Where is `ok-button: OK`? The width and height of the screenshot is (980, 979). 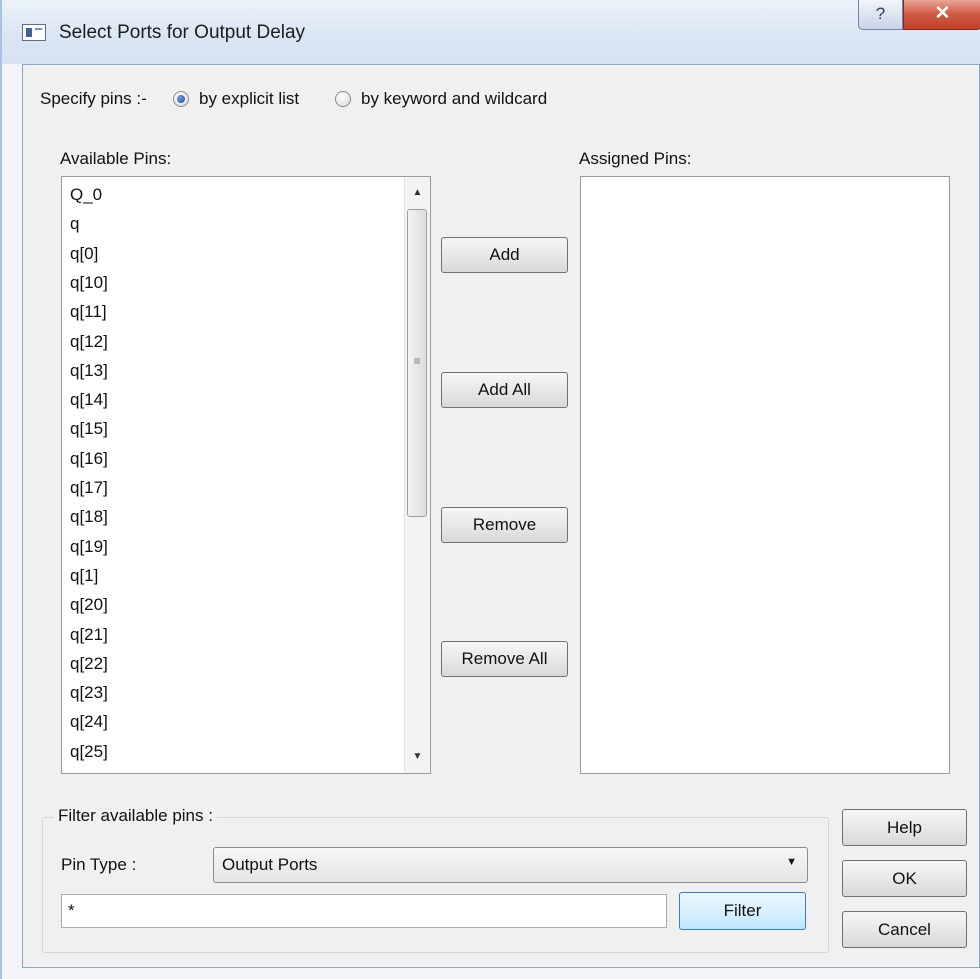 ok-button: OK is located at coordinates (904, 878).